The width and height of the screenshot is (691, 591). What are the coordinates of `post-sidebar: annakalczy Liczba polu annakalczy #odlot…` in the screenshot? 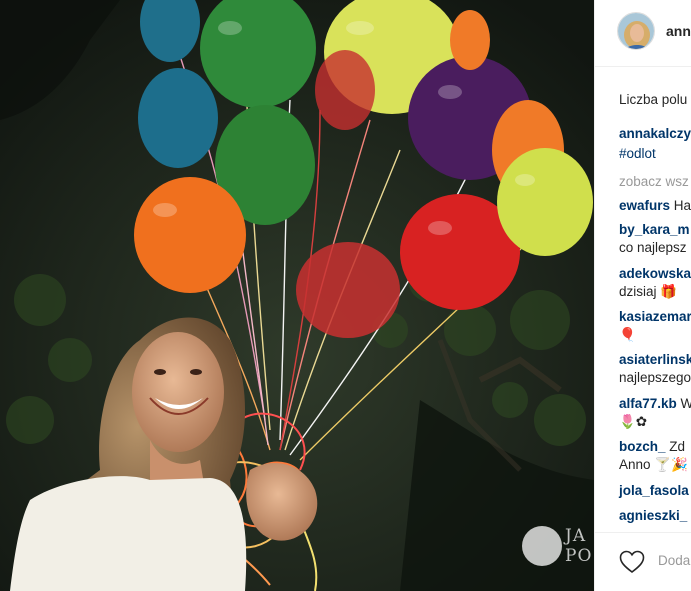 It's located at (642, 295).